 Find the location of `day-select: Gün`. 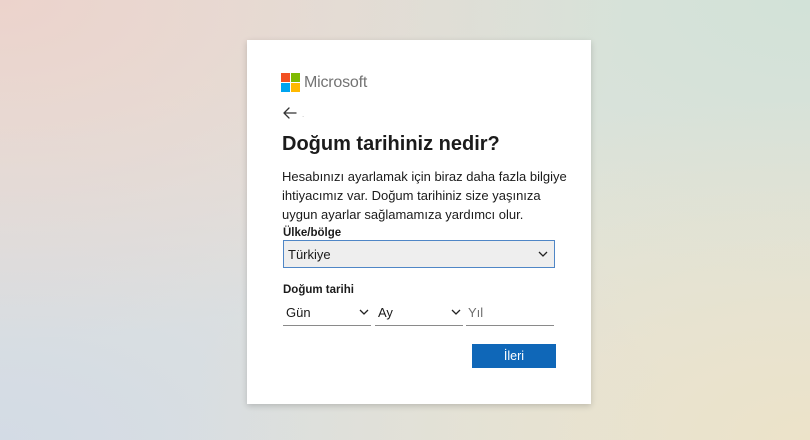

day-select: Gün is located at coordinates (327, 313).